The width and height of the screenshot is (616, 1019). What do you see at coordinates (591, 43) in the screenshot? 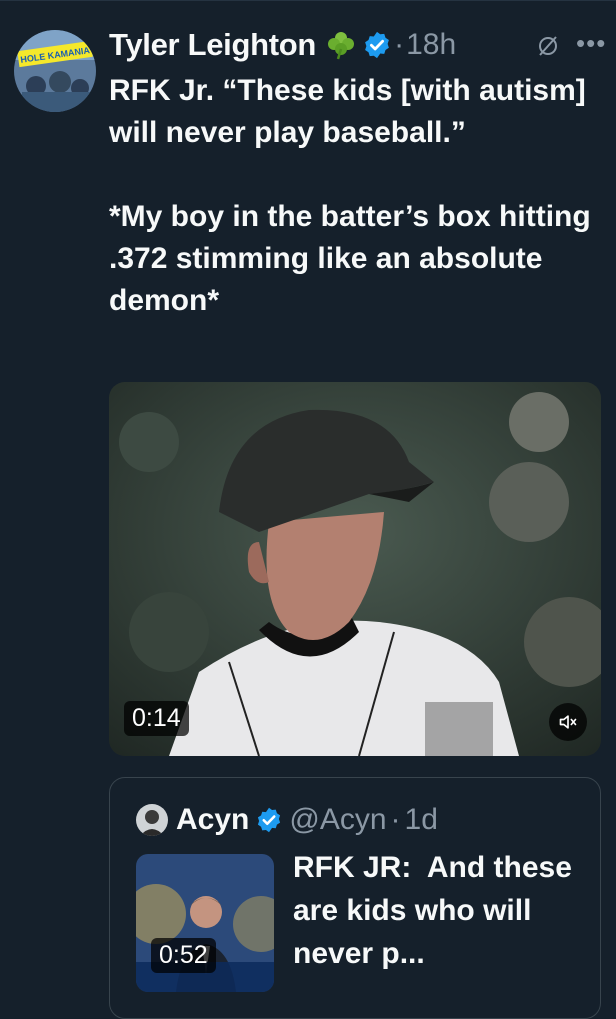
I see `more-options-icon: •••` at bounding box center [591, 43].